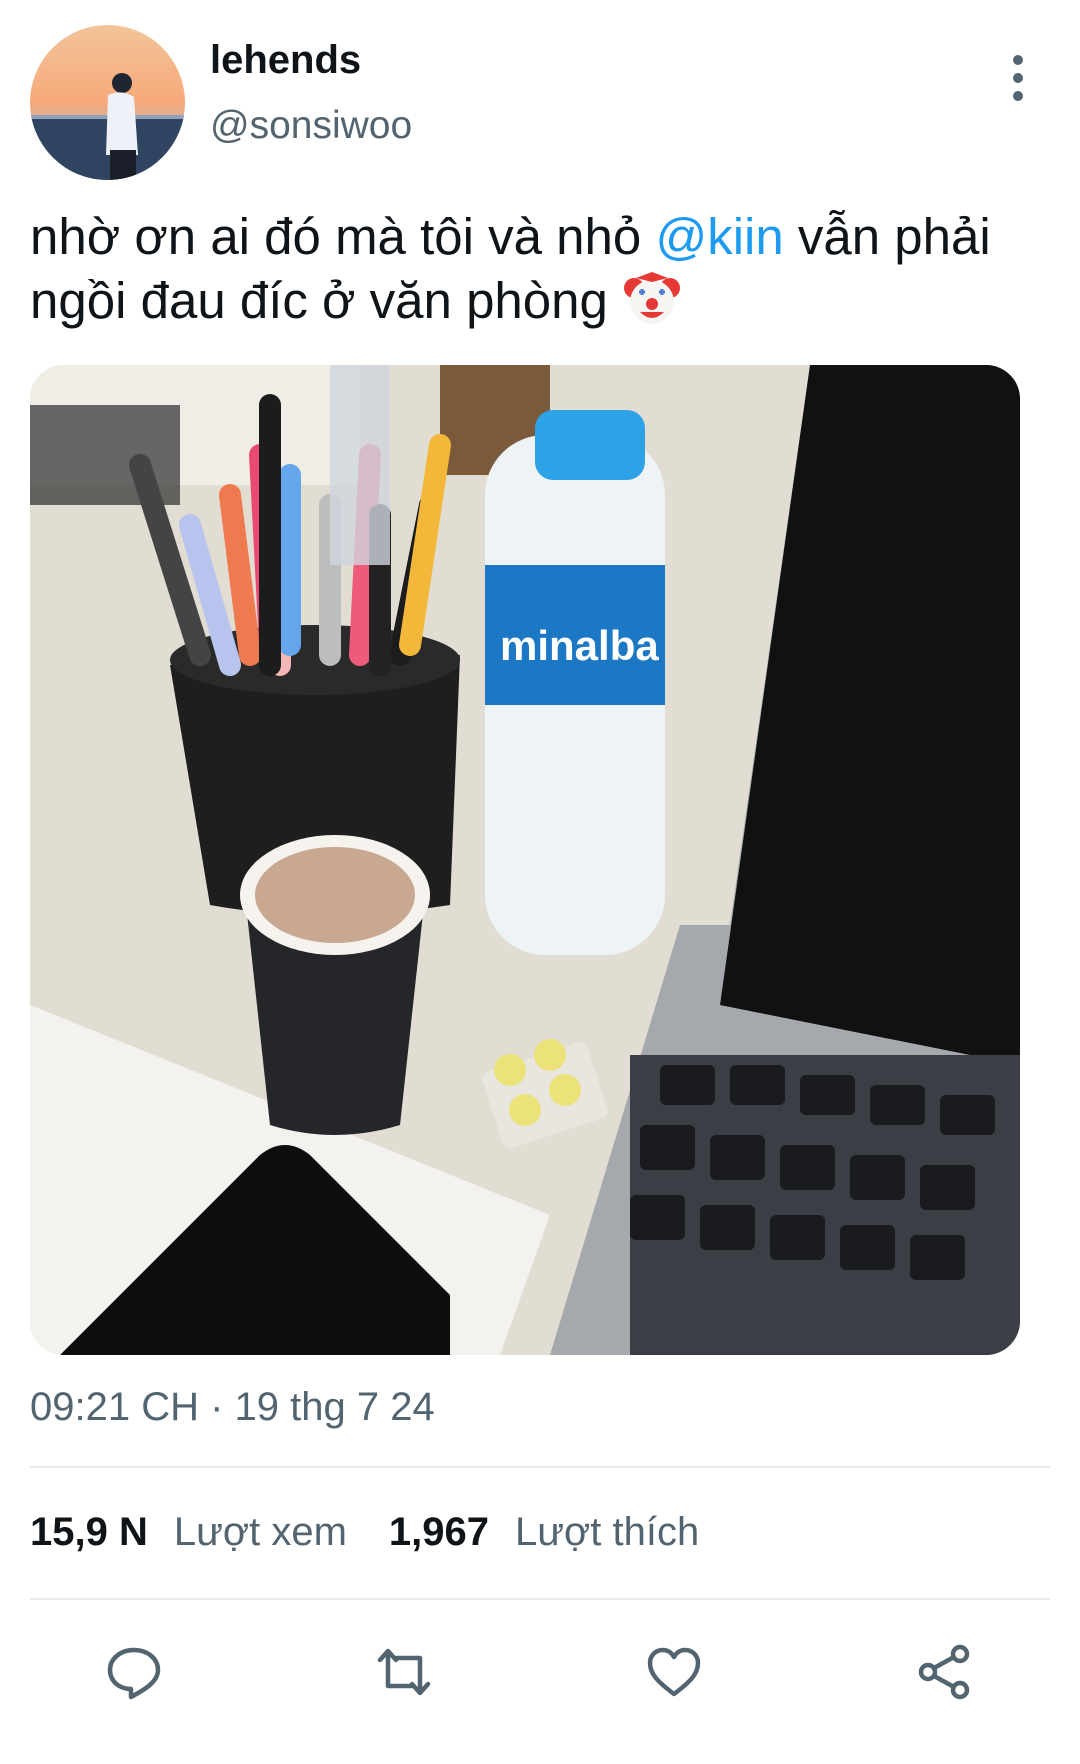 This screenshot has width=1080, height=1764. Describe the element at coordinates (260, 1532) in the screenshot. I see `views-label: Lượt xem` at that location.